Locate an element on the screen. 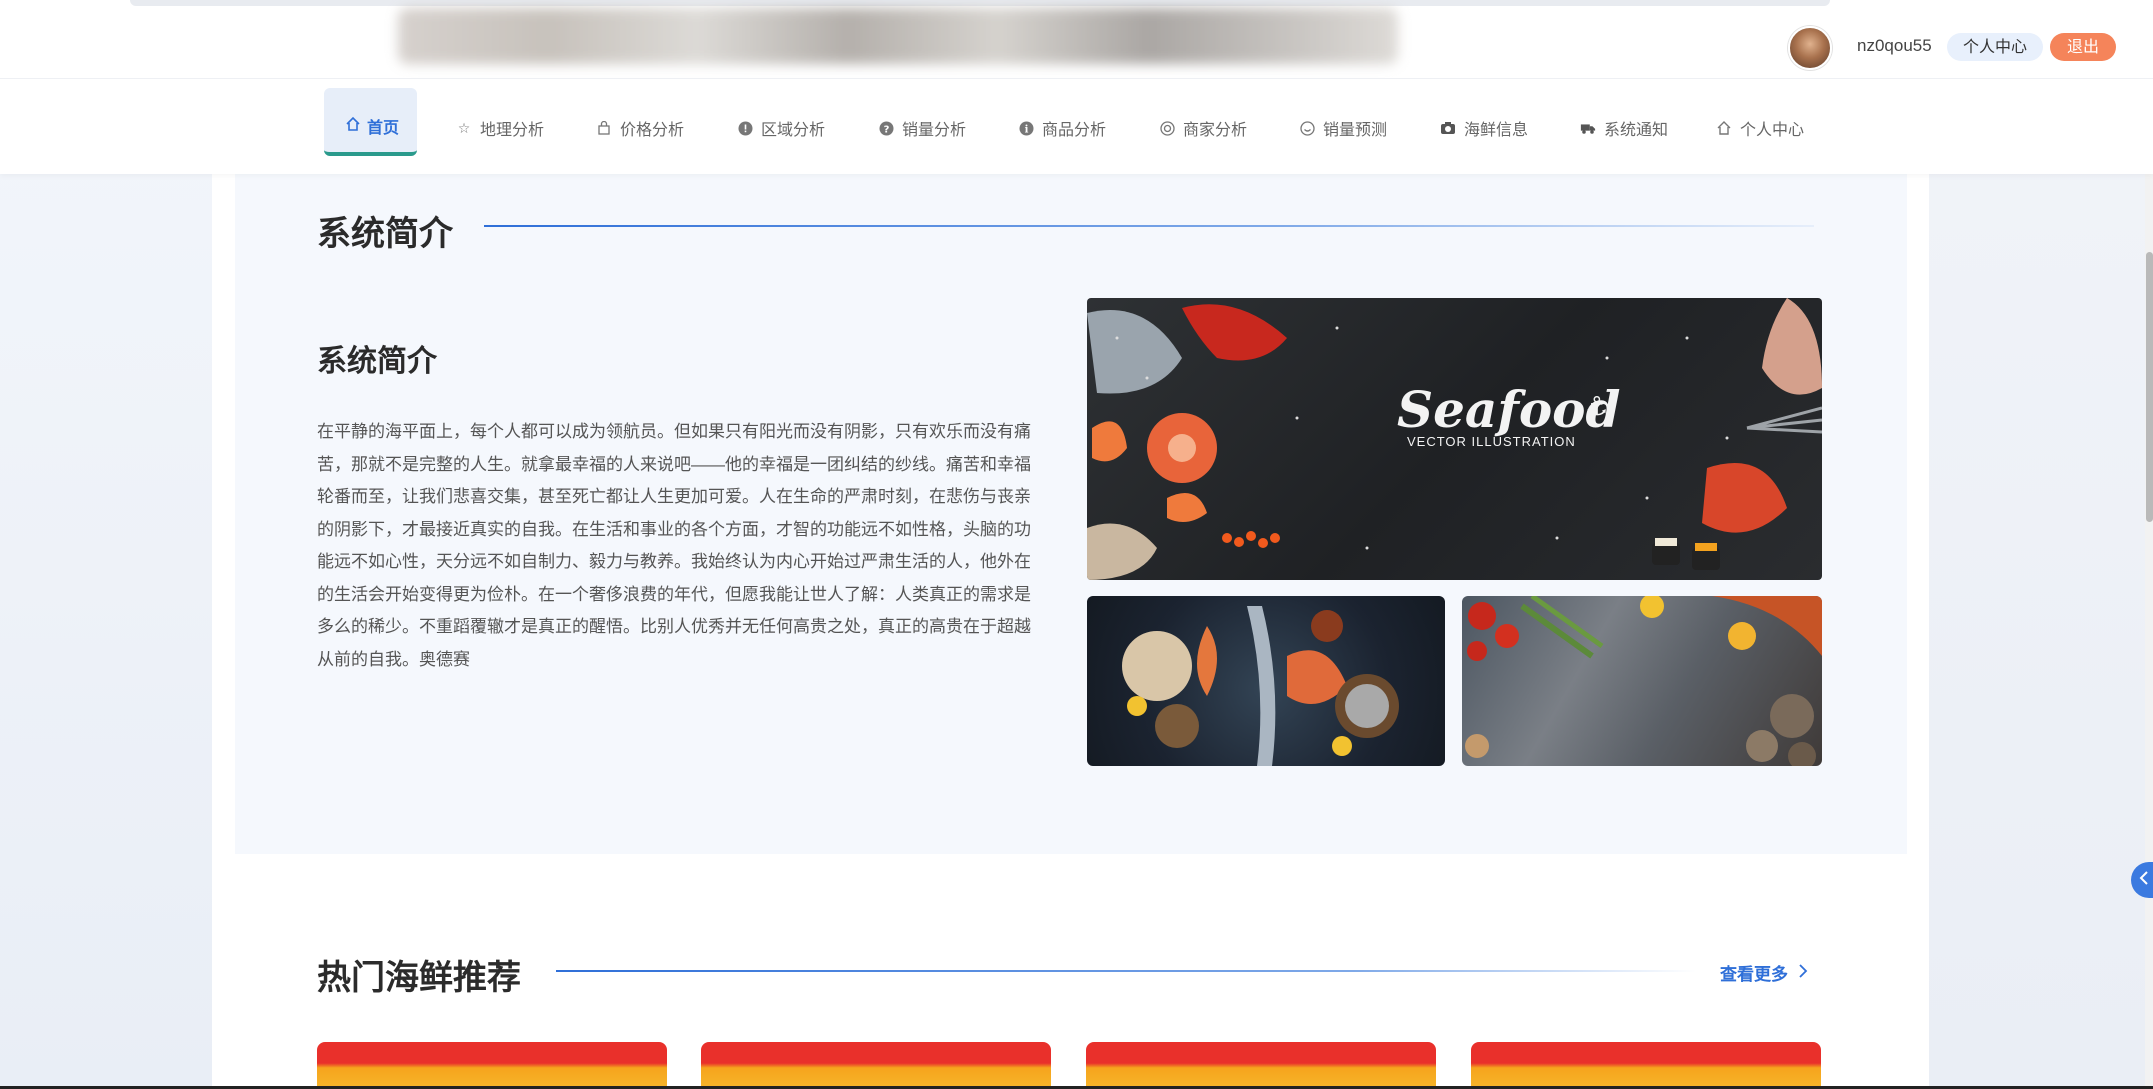 The image size is (2153, 1089). view-more-link: 查看更多 is located at coordinates (1764, 972).